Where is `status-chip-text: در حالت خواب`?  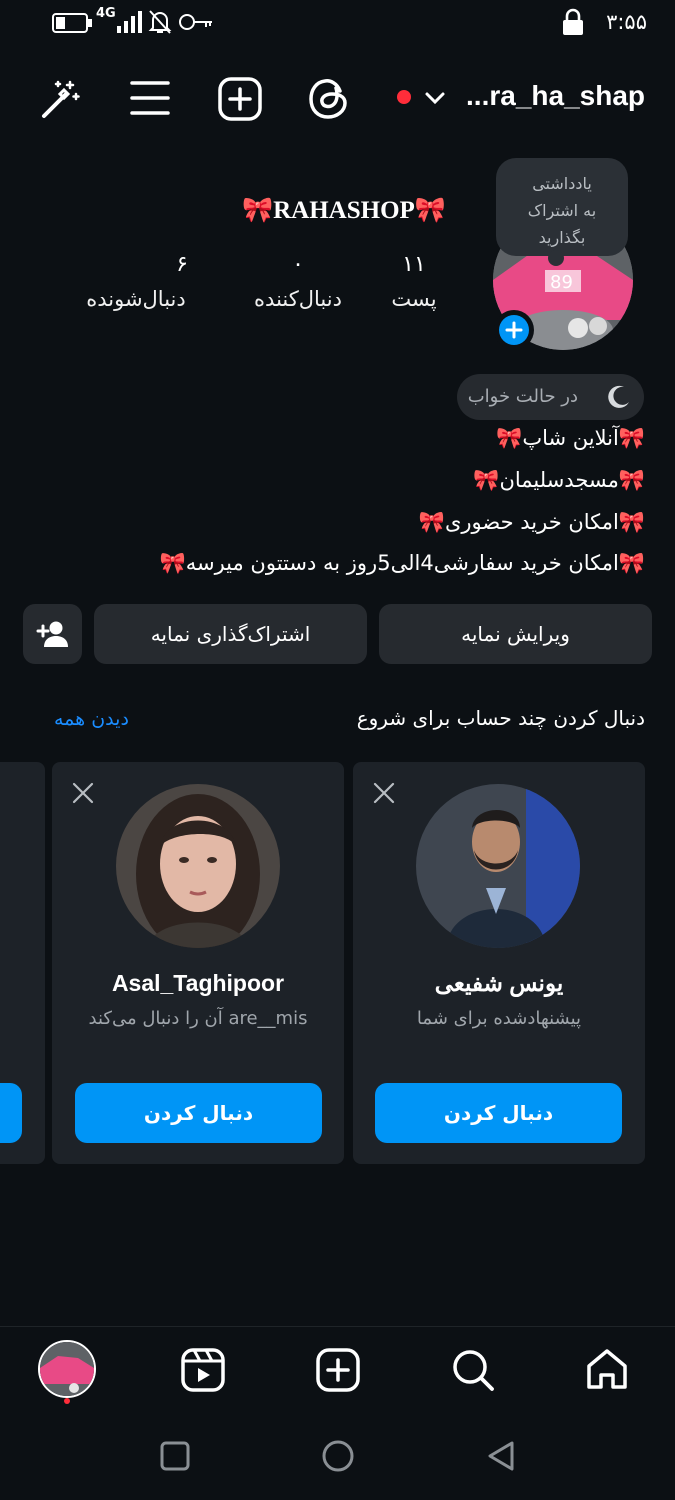
status-chip-text: در حالت خواب is located at coordinates (522, 396).